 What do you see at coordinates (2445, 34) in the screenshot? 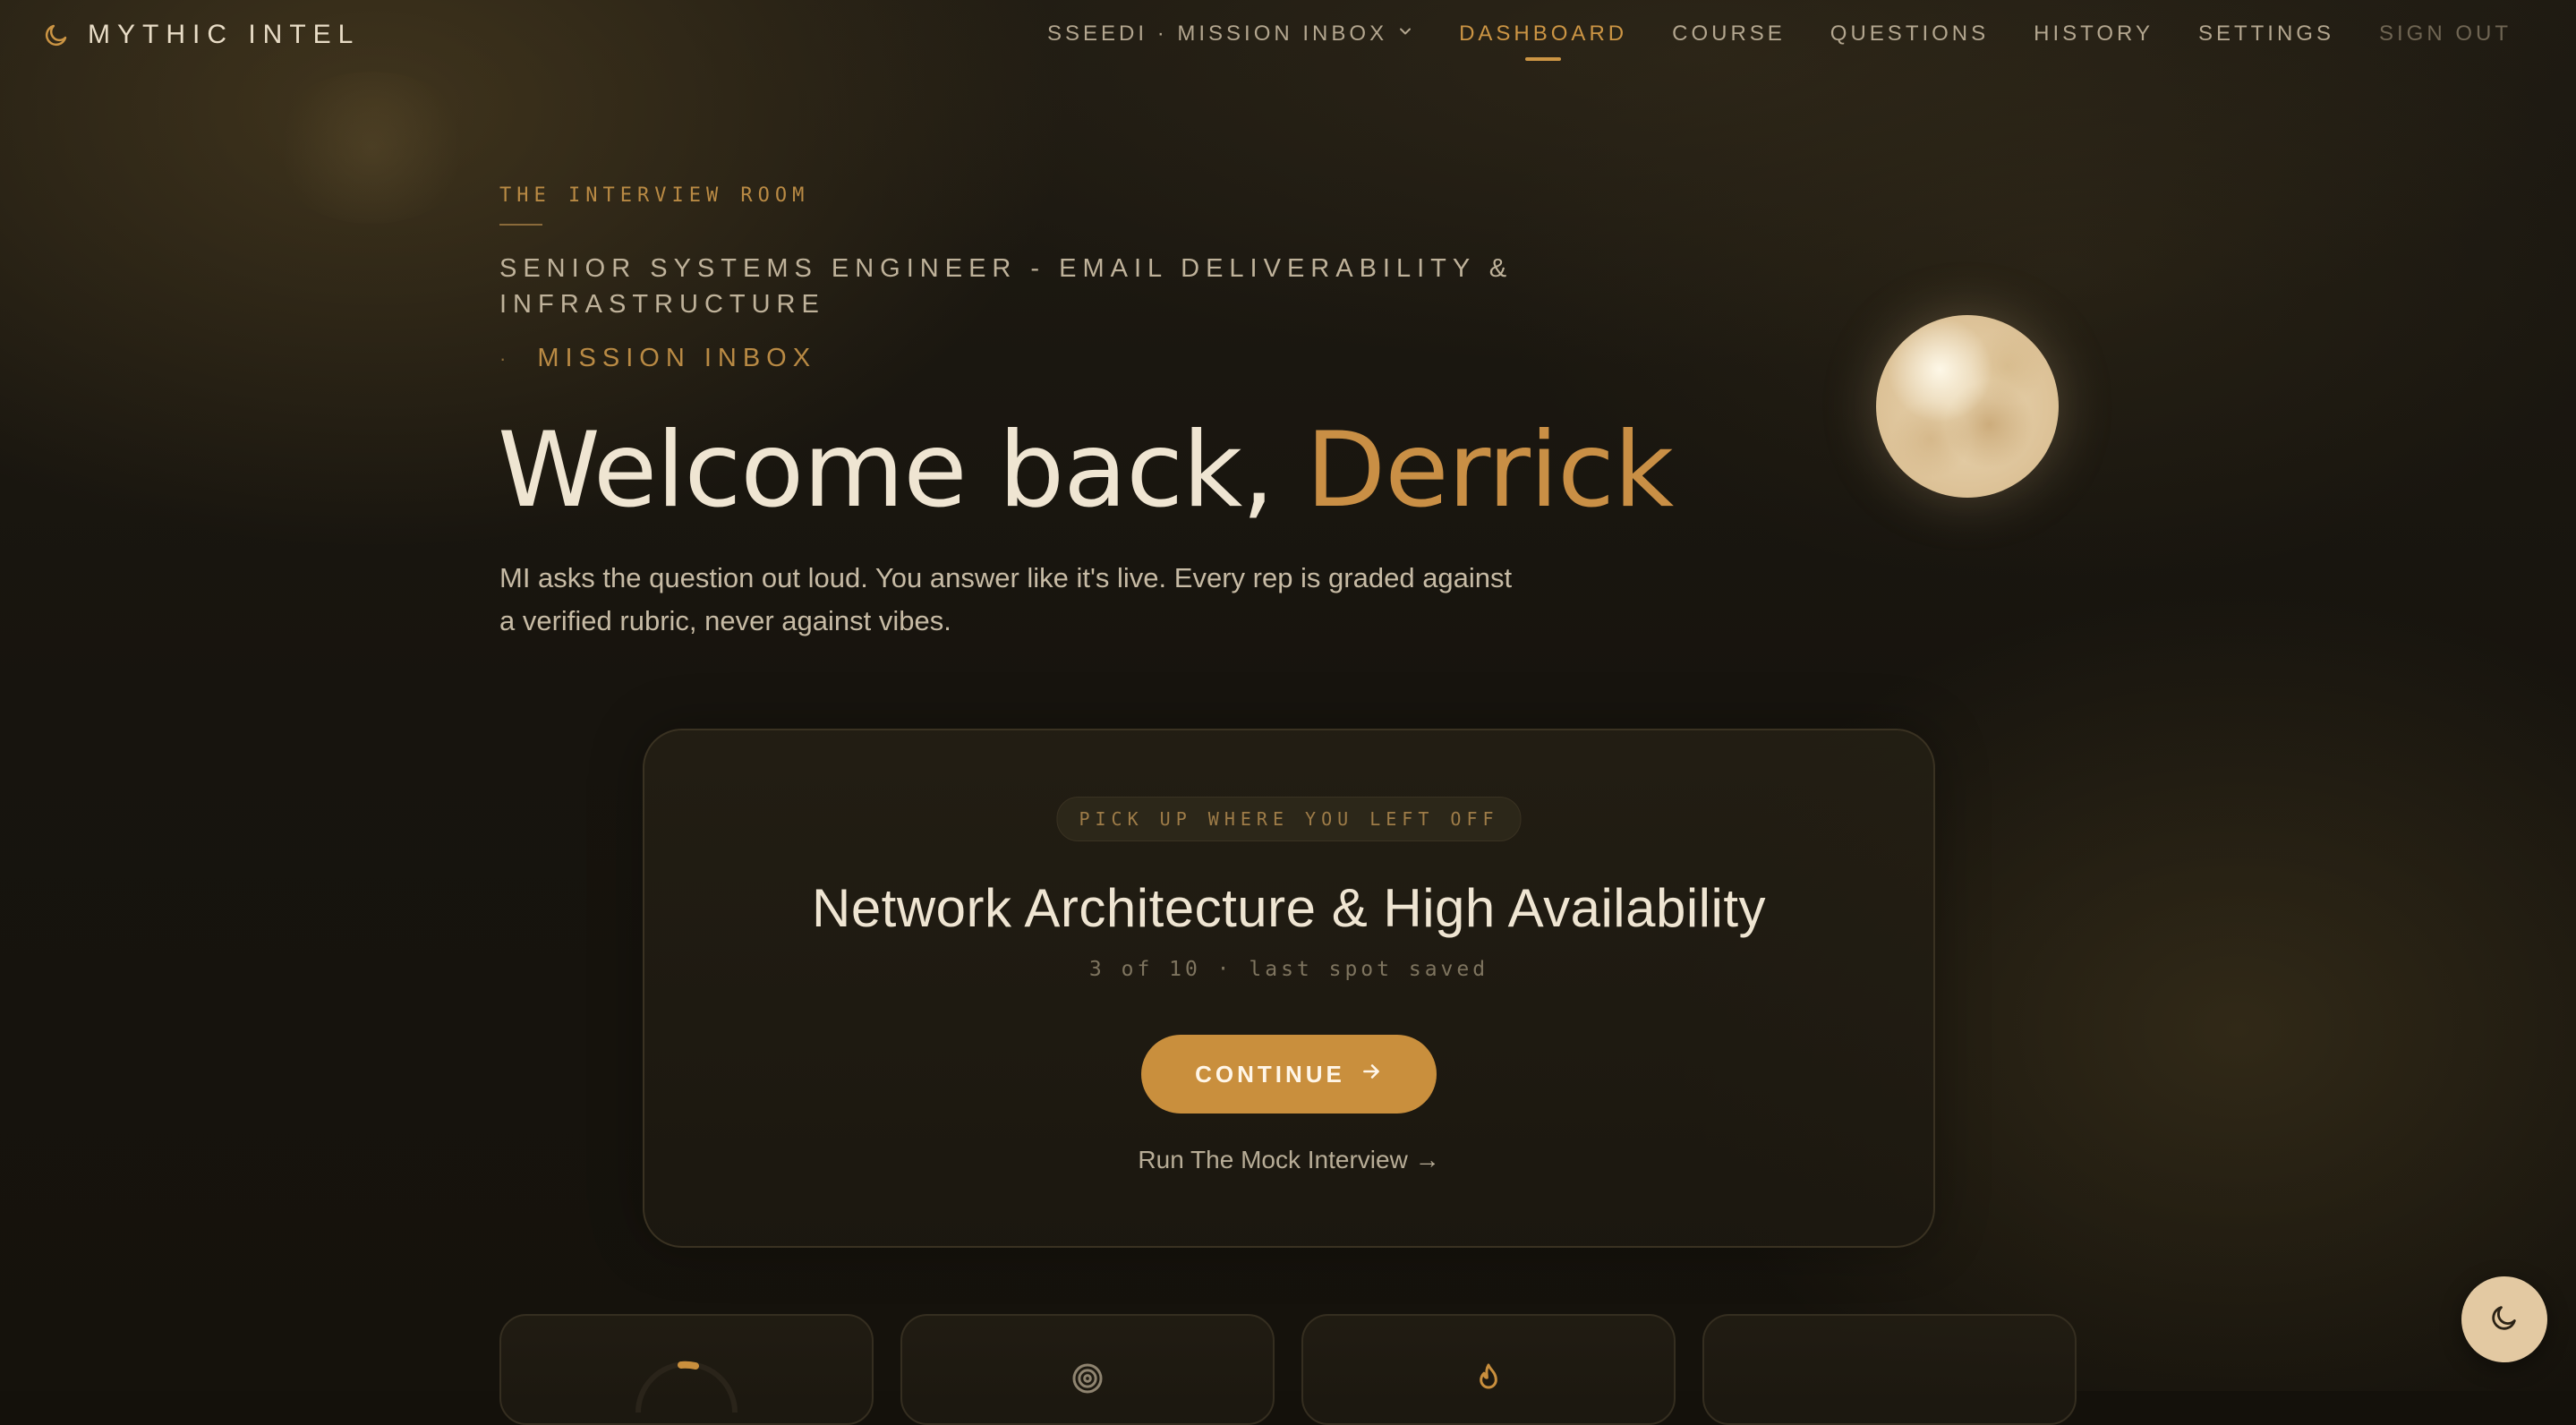
I see `sign-out-link: SIGN OUT` at bounding box center [2445, 34].